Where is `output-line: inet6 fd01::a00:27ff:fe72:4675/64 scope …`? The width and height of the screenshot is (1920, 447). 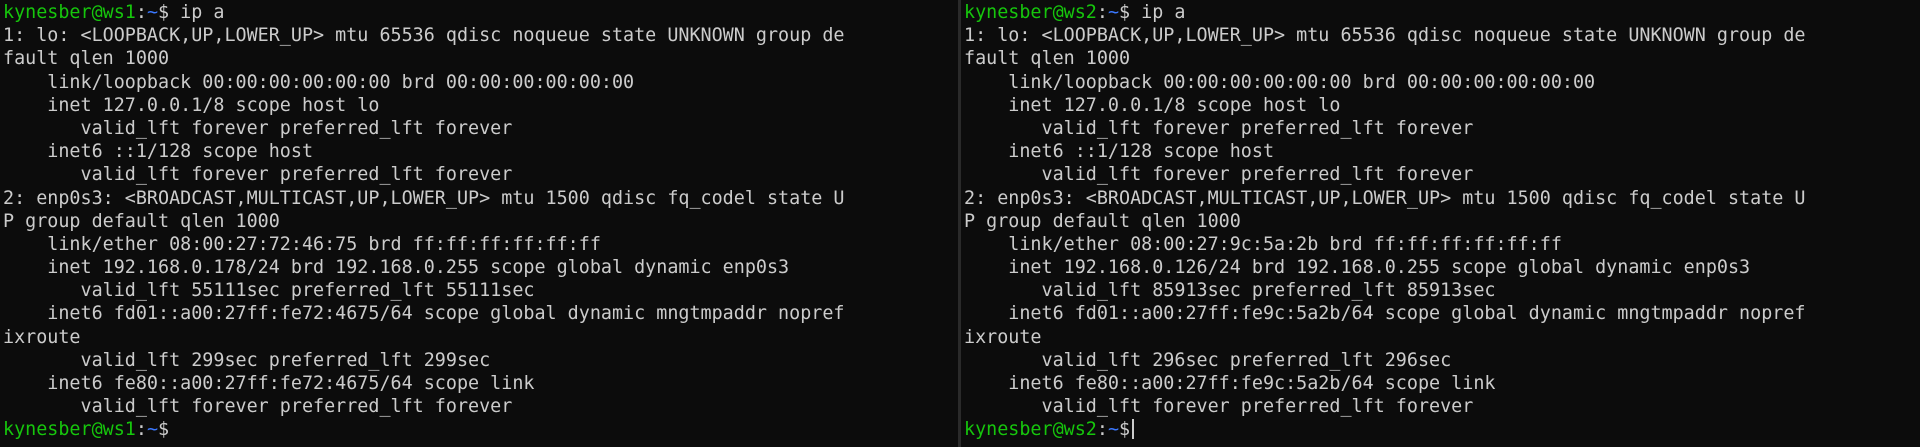
output-line: inet6 fd01::a00:27ff:fe72:4675/64 scope … is located at coordinates (424, 314).